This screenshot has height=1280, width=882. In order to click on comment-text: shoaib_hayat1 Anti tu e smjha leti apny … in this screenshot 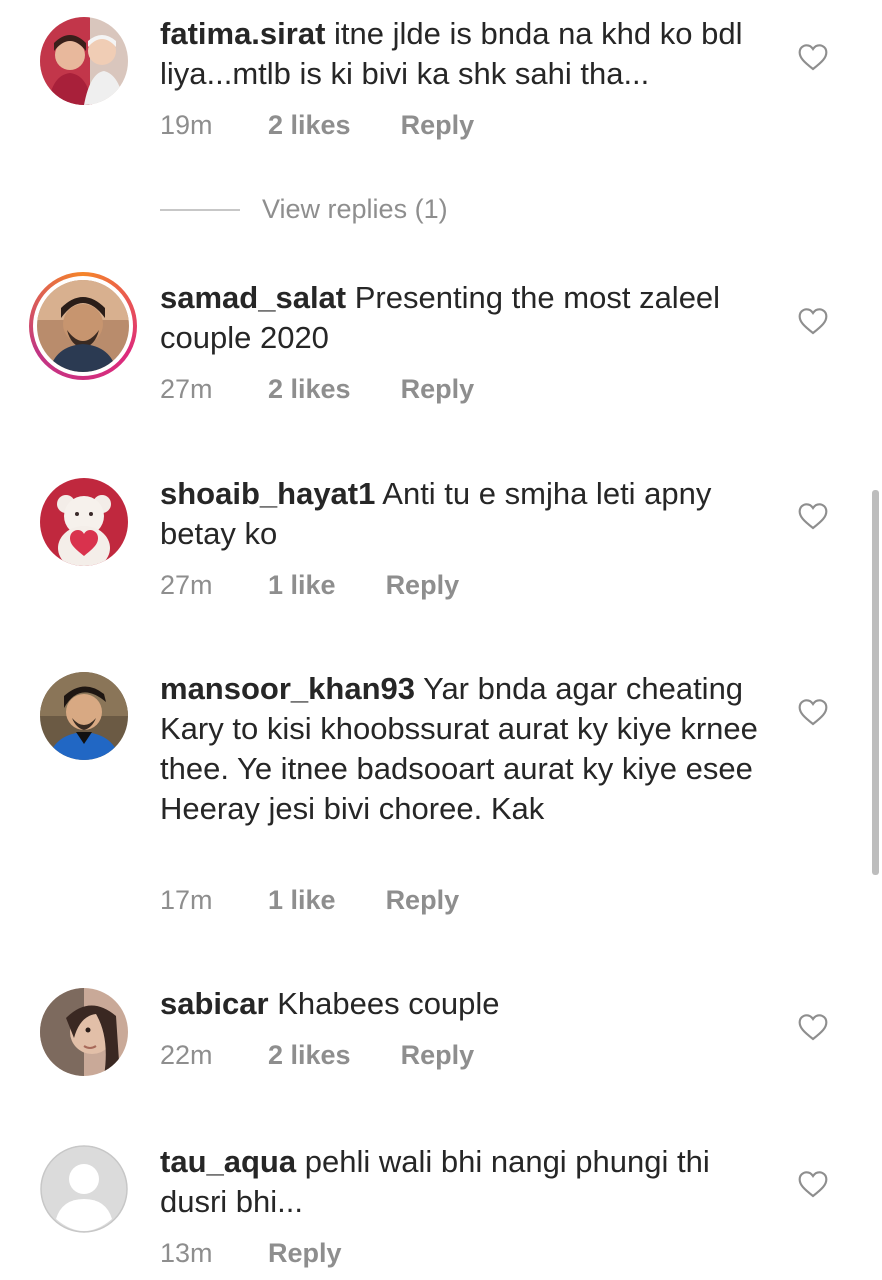, I will do `click(465, 514)`.